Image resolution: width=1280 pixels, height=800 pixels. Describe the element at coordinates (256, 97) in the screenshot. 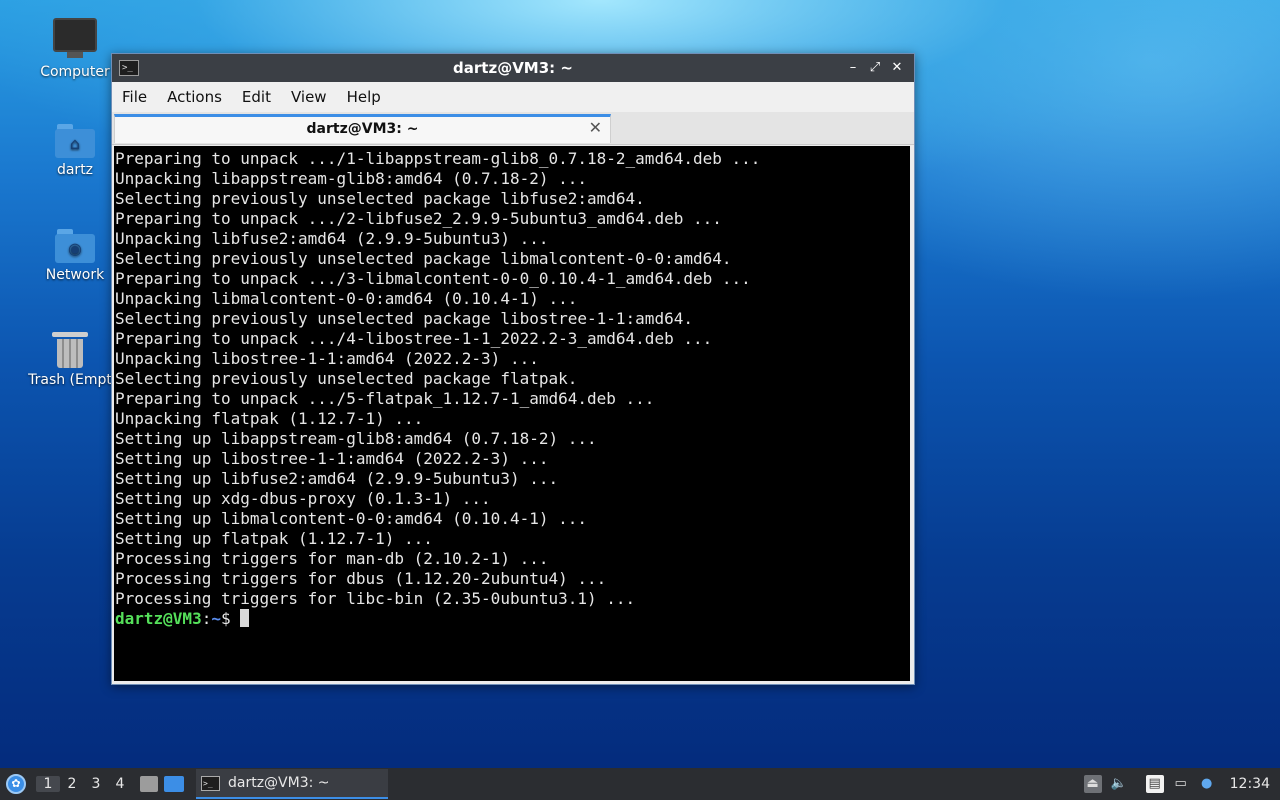

I see `menu-edit: Edit` at that location.